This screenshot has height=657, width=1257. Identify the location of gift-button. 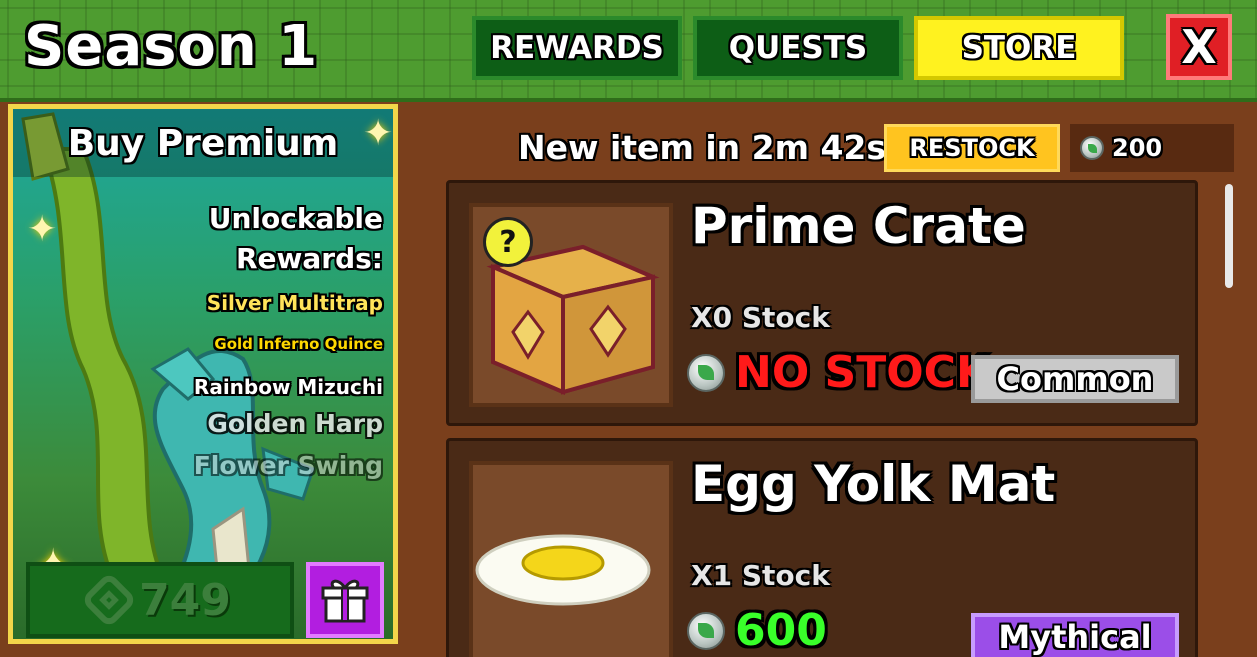
(345, 600).